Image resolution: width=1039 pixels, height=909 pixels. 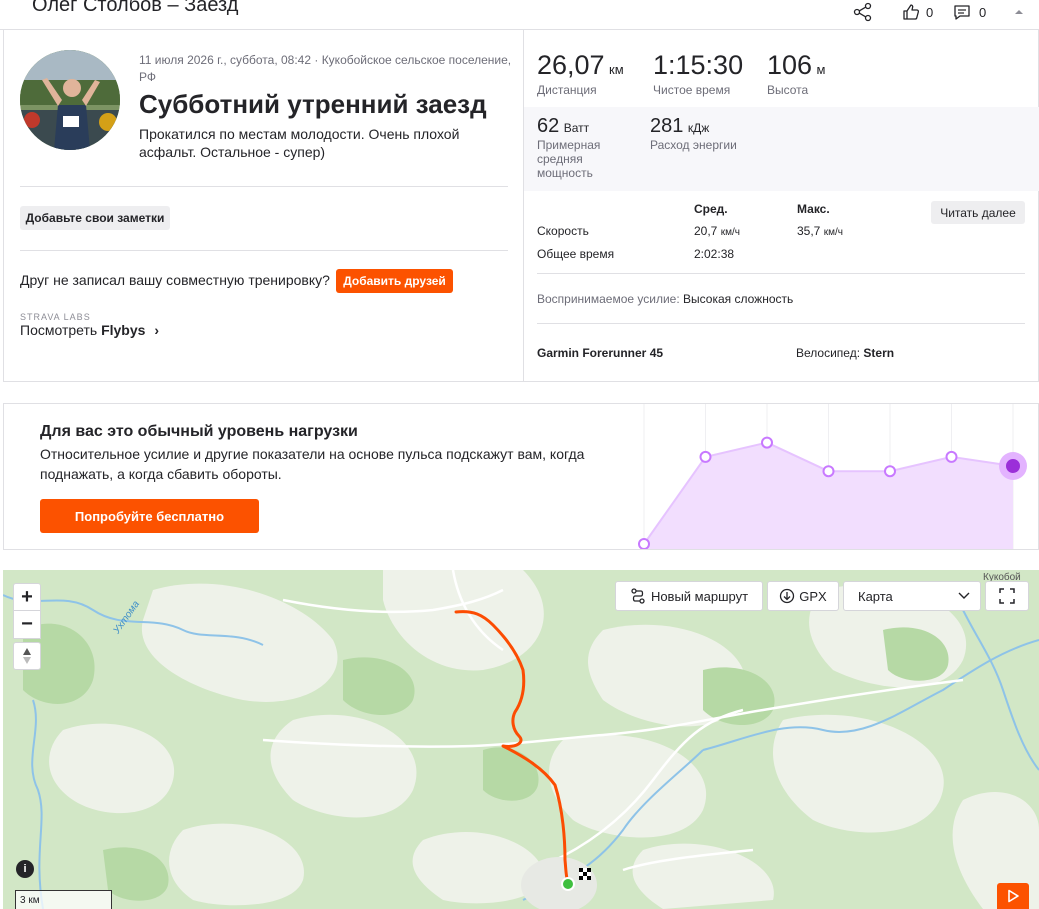 I want to click on activity-header: Олег Столбов – Заезд 0 0, so click(x=519, y=15).